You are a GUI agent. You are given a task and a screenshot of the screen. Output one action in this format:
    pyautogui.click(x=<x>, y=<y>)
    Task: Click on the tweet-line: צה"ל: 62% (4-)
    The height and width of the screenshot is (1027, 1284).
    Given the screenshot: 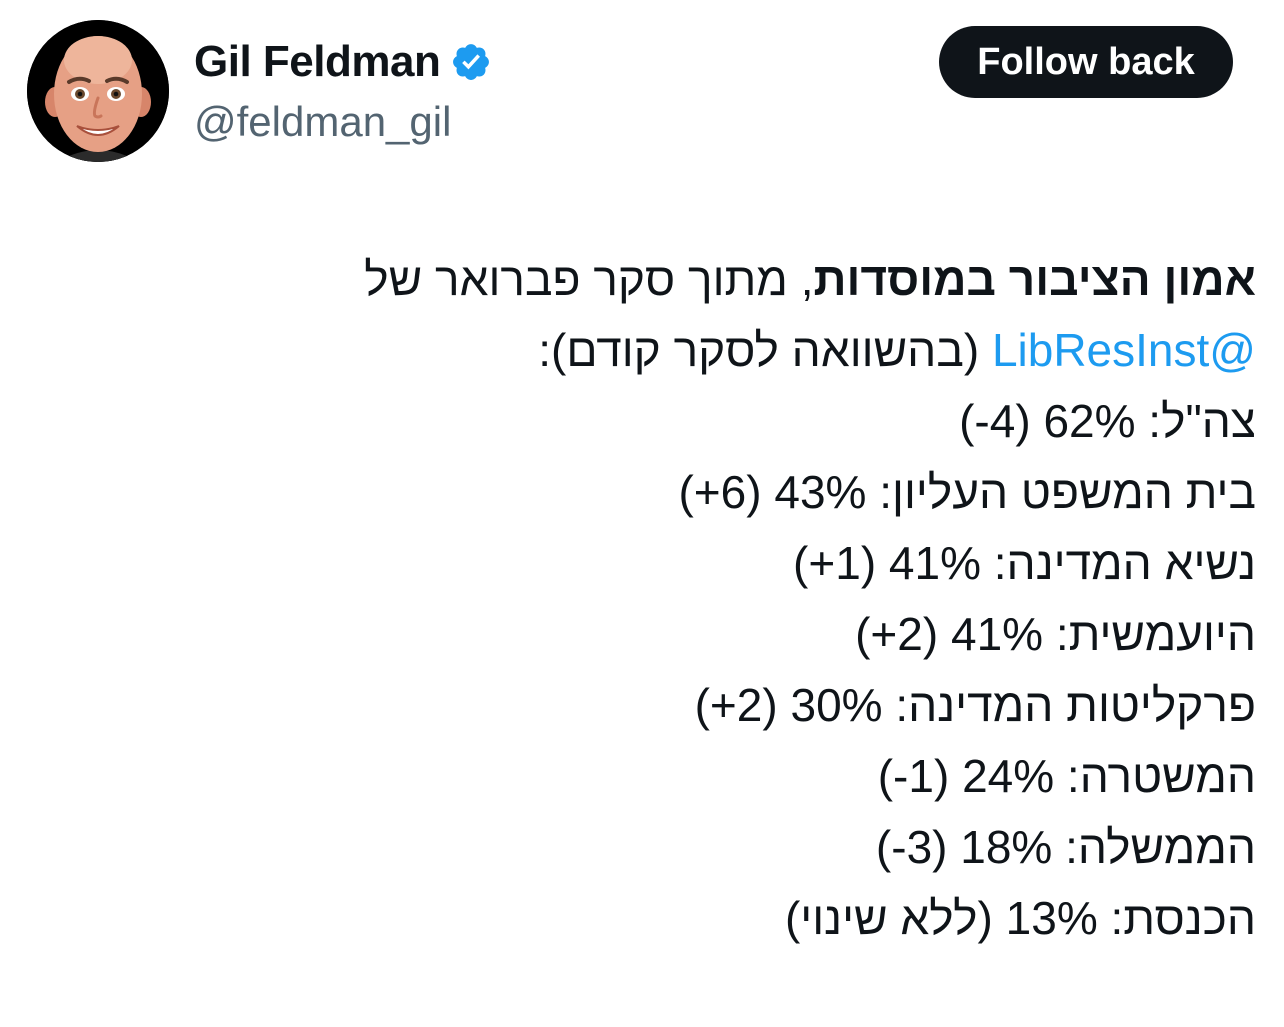 What is the action you would take?
    pyautogui.click(x=1107, y=421)
    